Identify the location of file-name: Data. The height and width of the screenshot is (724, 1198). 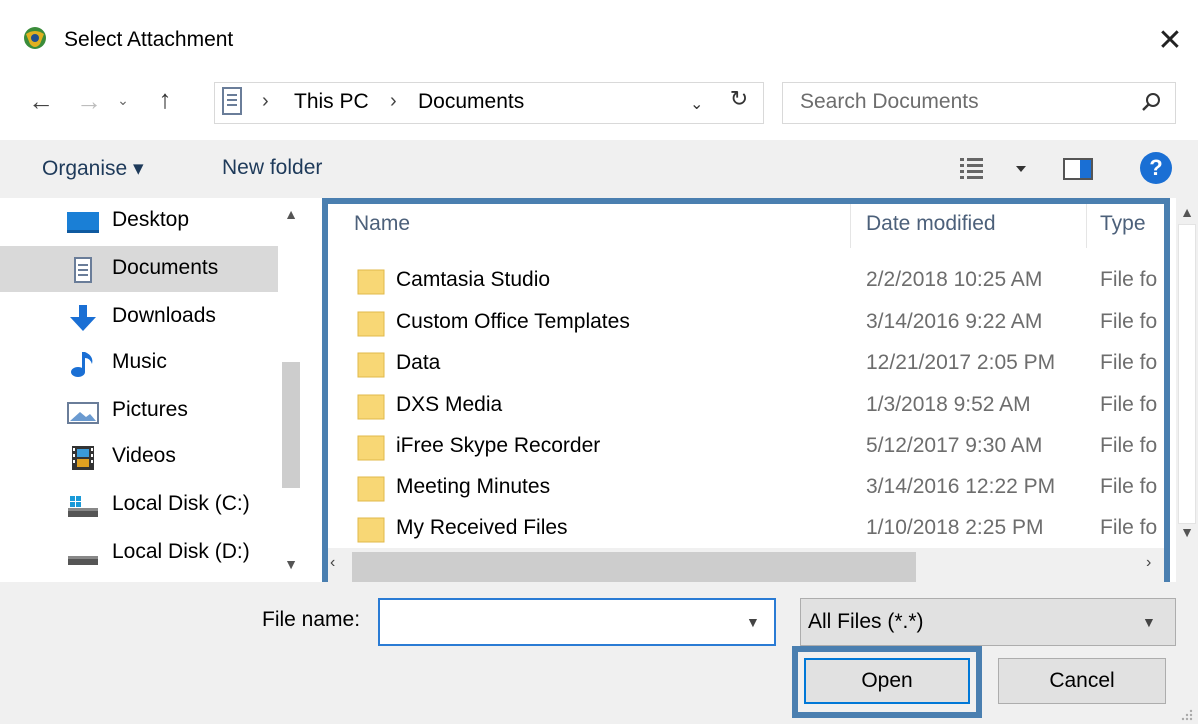
(418, 362).